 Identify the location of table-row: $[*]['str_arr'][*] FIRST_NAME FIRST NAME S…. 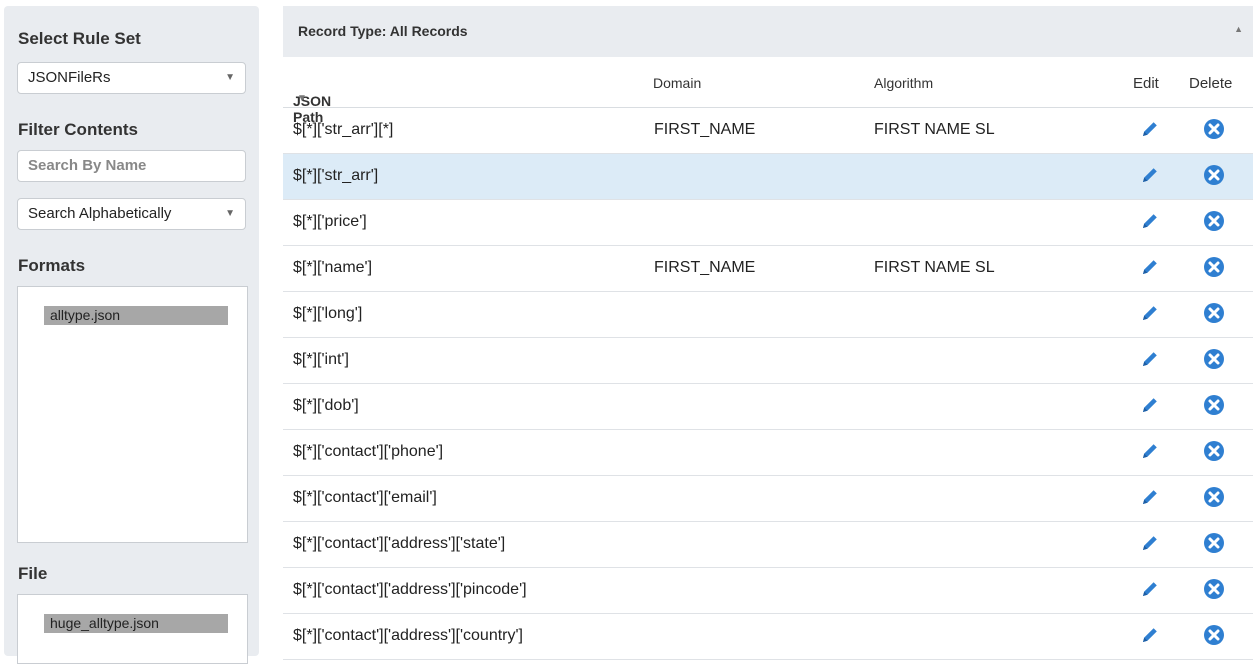
(768, 131).